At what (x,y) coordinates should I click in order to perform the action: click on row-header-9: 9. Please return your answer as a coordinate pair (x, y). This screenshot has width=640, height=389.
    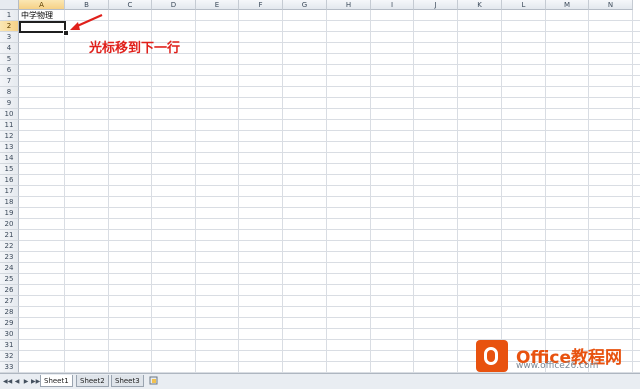
    Looking at the image, I should click on (9, 103).